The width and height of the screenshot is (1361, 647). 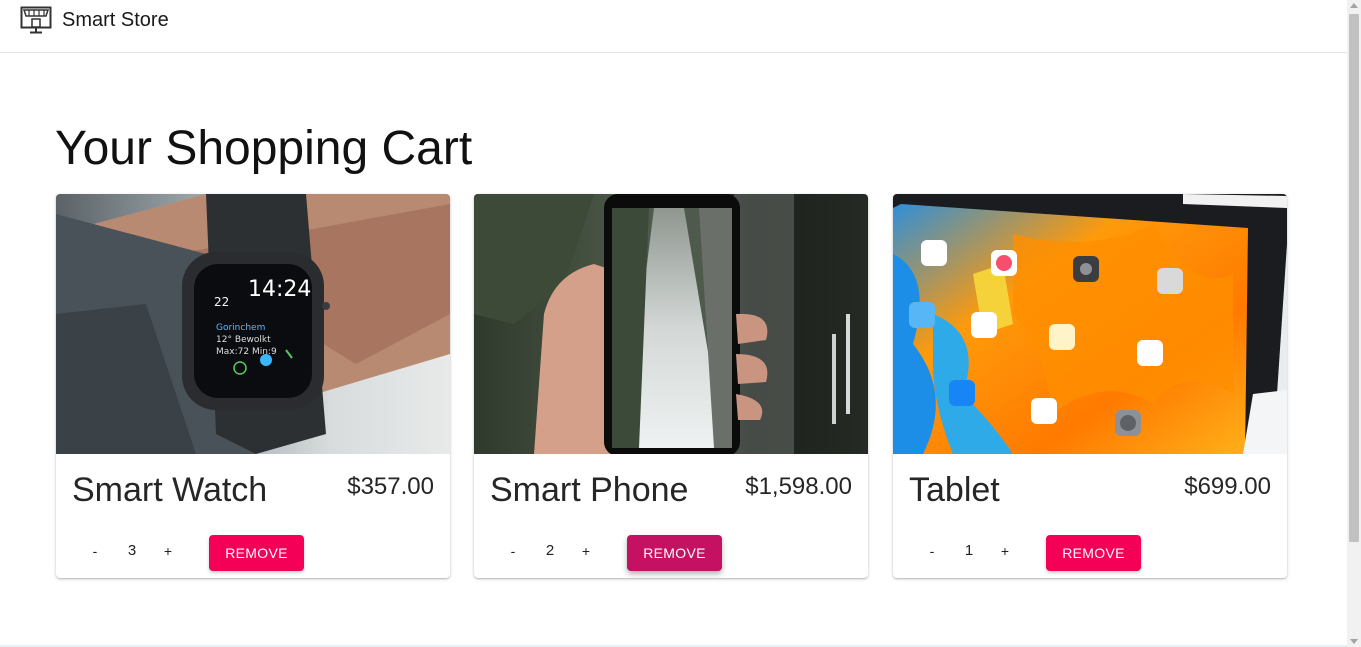 I want to click on scroll-up-icon, so click(x=1354, y=5).